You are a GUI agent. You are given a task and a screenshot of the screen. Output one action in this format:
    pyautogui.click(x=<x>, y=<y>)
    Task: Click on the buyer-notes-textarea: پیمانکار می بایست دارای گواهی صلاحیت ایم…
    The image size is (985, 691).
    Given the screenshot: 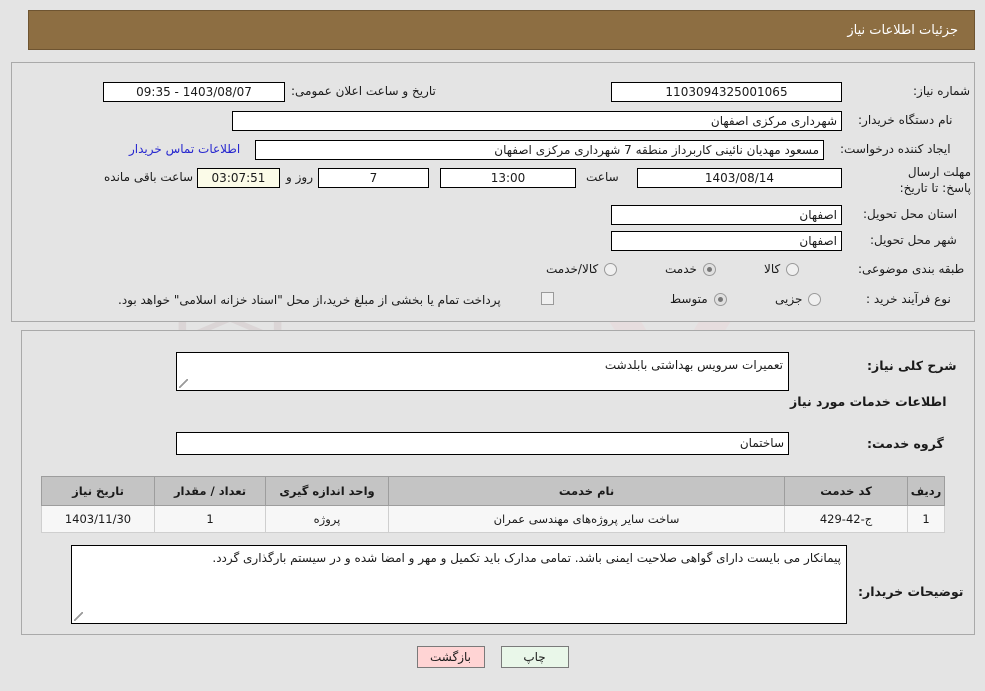 What is the action you would take?
    pyautogui.click(x=459, y=584)
    